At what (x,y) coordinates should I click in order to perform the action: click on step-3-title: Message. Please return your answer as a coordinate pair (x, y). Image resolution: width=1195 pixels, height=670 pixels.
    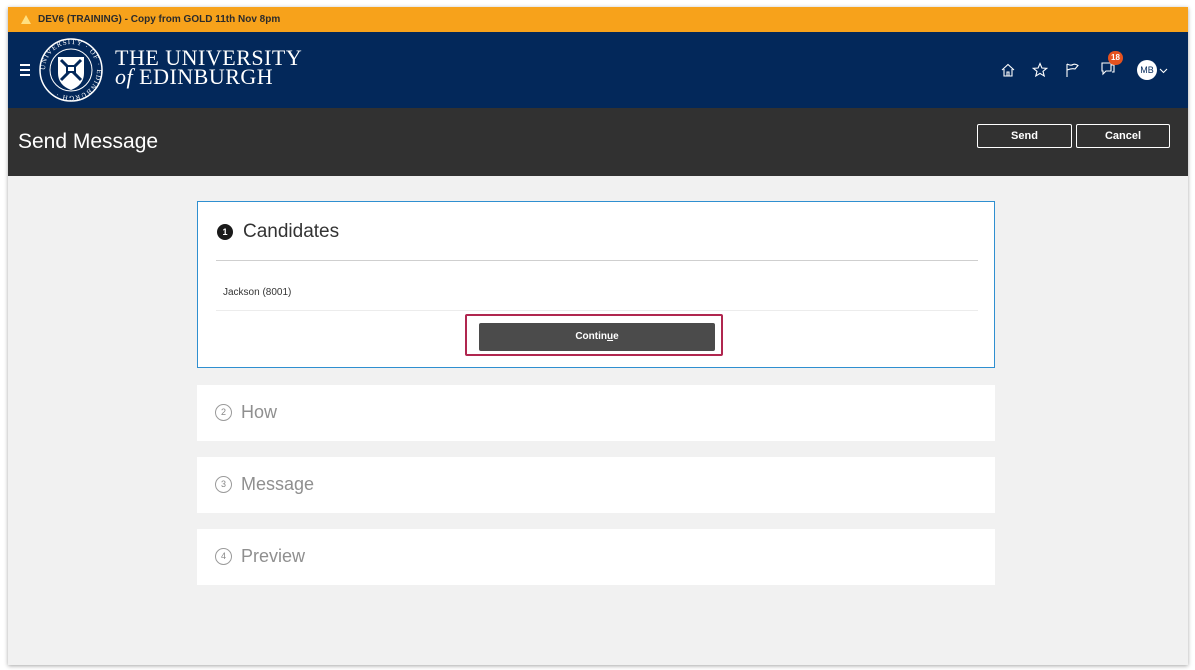
    Looking at the image, I should click on (278, 484).